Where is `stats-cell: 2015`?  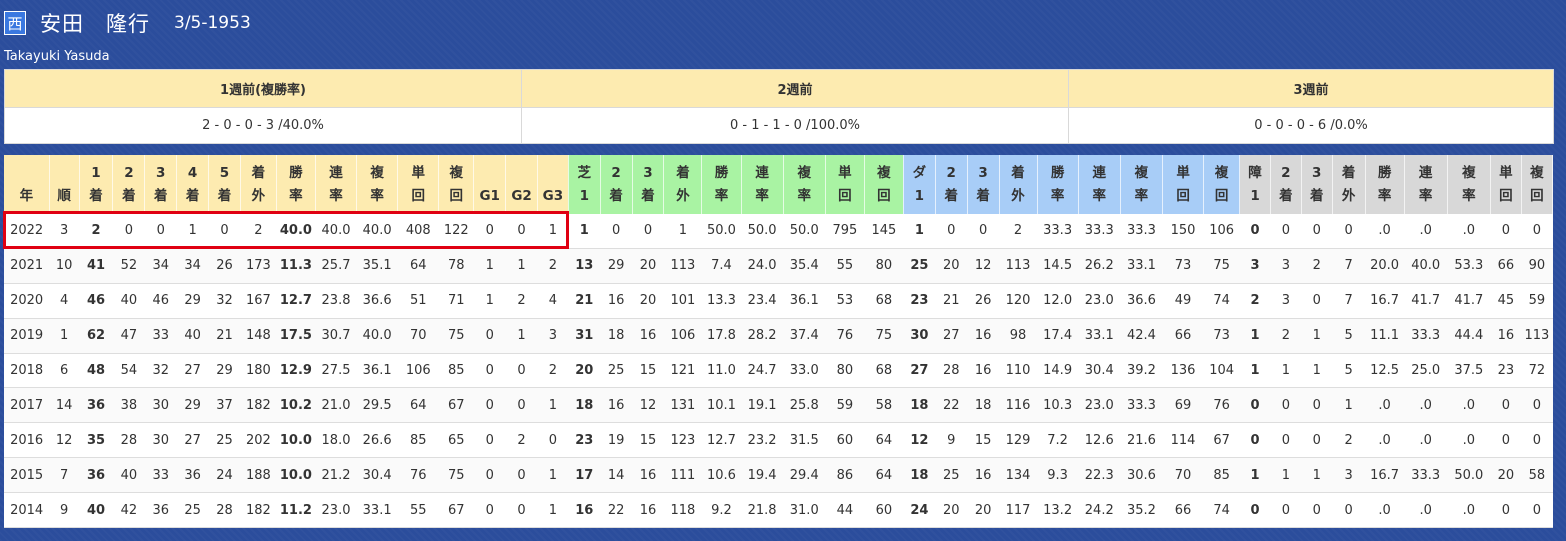 stats-cell: 2015 is located at coordinates (27, 475).